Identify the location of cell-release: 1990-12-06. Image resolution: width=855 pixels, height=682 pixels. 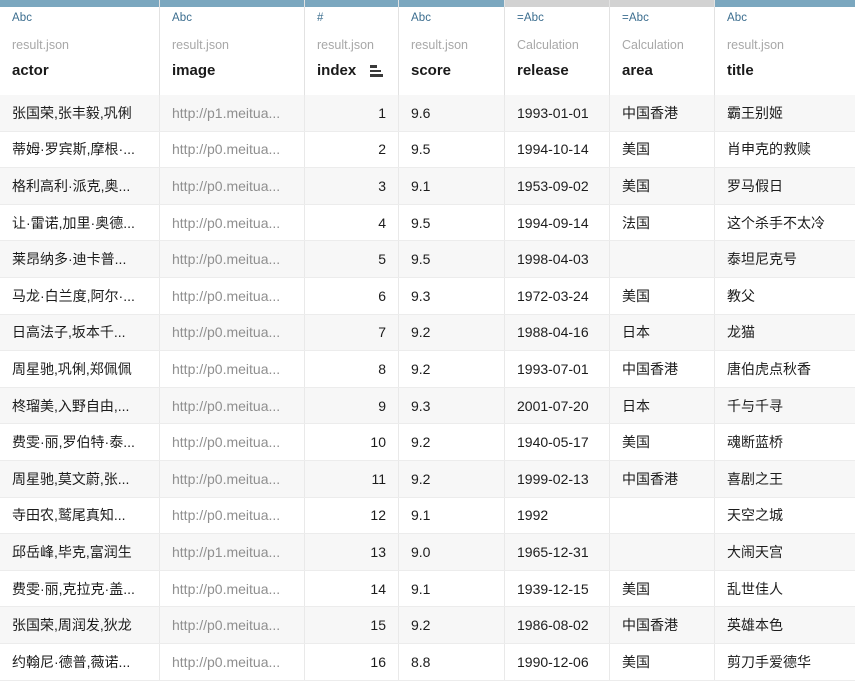
(557, 661).